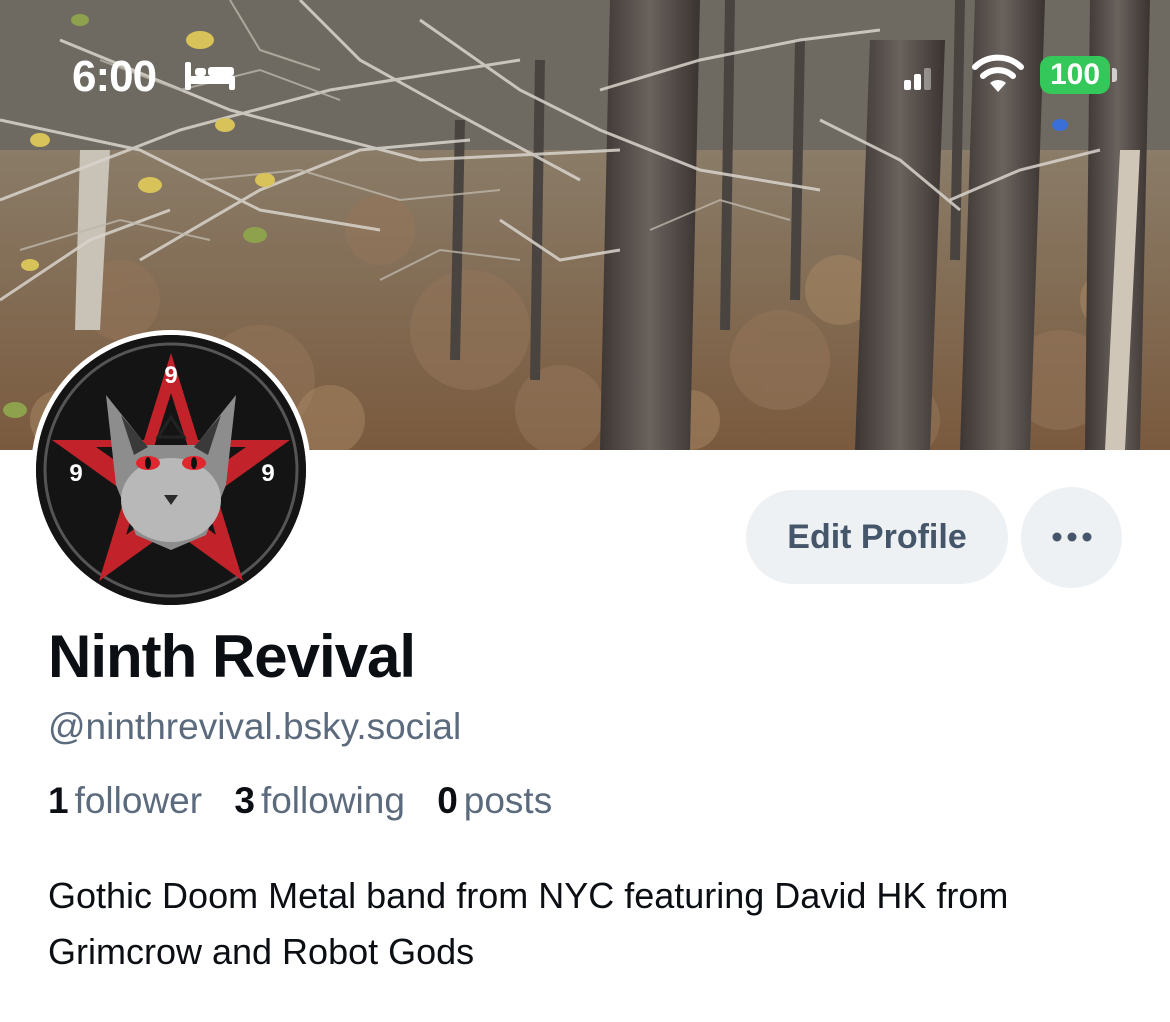  I want to click on avatar-image: 9 9 9, so click(171, 470).